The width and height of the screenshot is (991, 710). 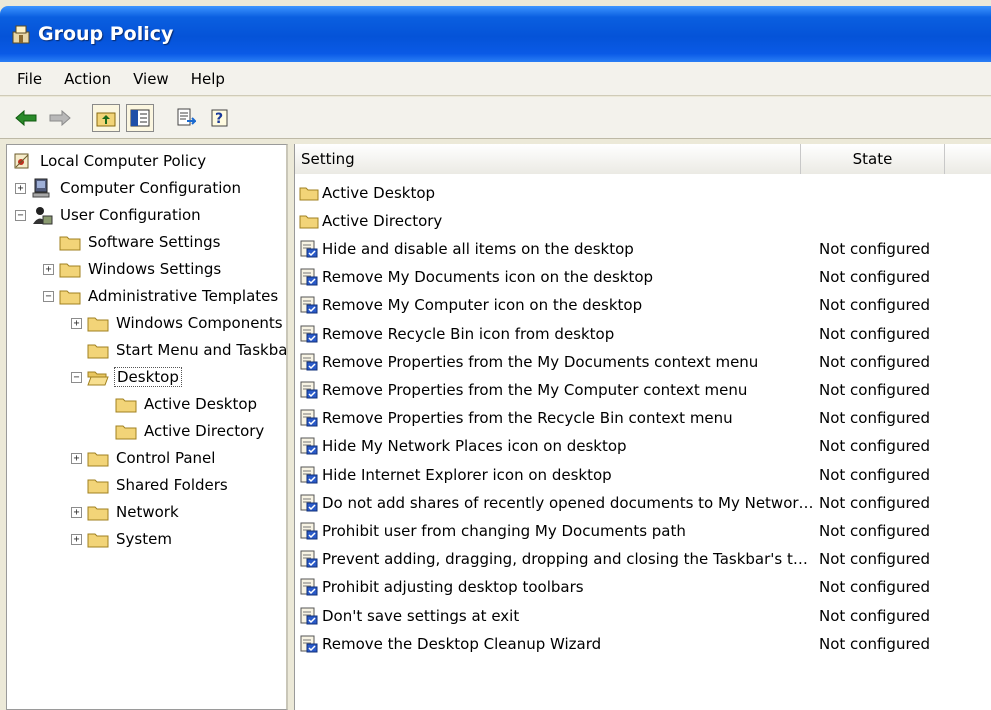 What do you see at coordinates (208, 79) in the screenshot?
I see `menu-help: Help` at bounding box center [208, 79].